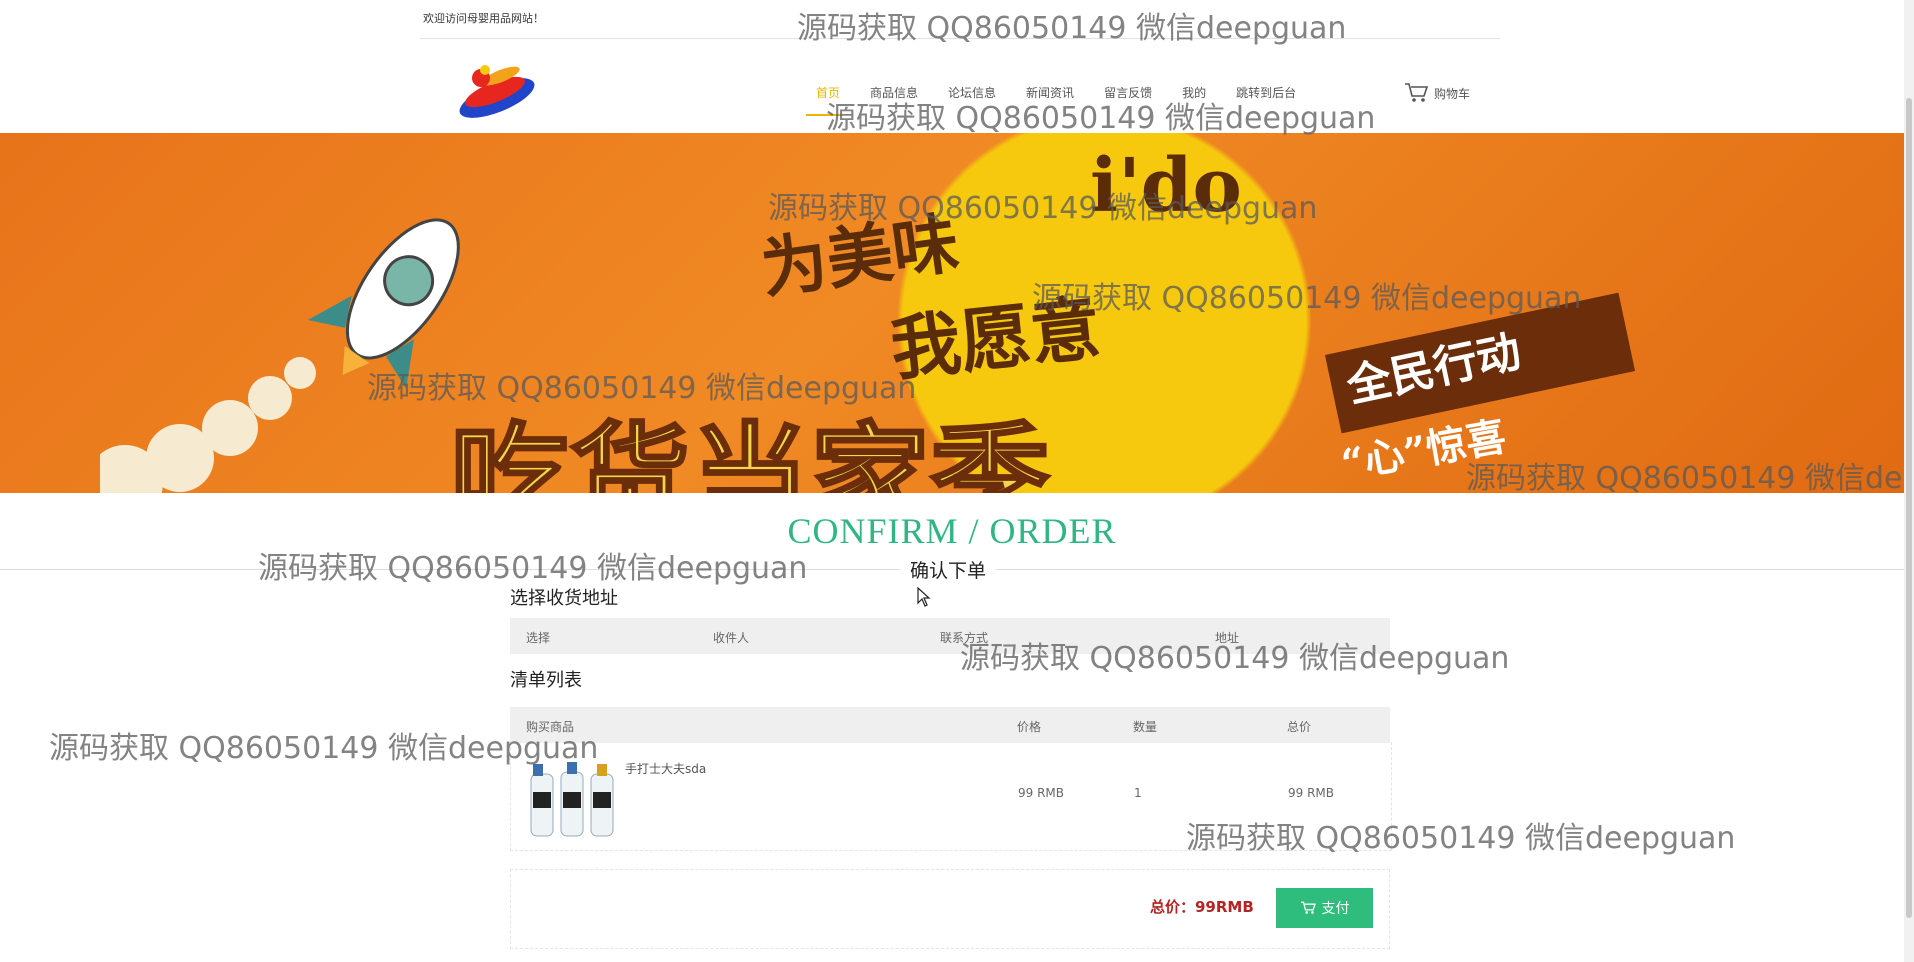 This screenshot has width=1914, height=962. I want to click on mouse-cursor-icon, so click(924, 597).